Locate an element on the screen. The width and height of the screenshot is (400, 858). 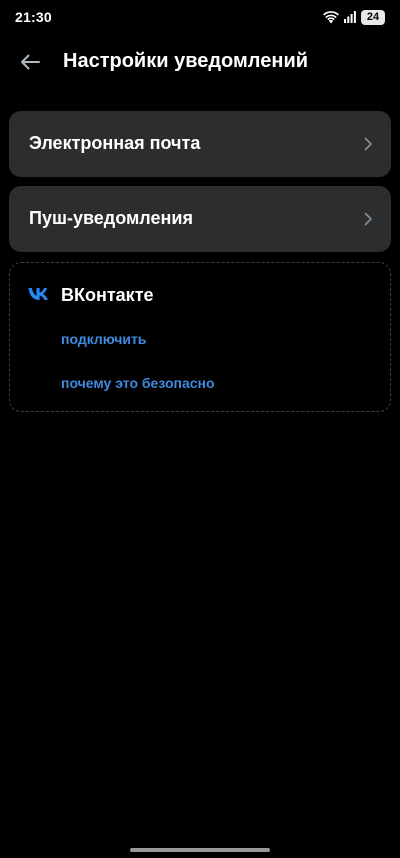
header: Настройки уведомлений is located at coordinates (200, 62).